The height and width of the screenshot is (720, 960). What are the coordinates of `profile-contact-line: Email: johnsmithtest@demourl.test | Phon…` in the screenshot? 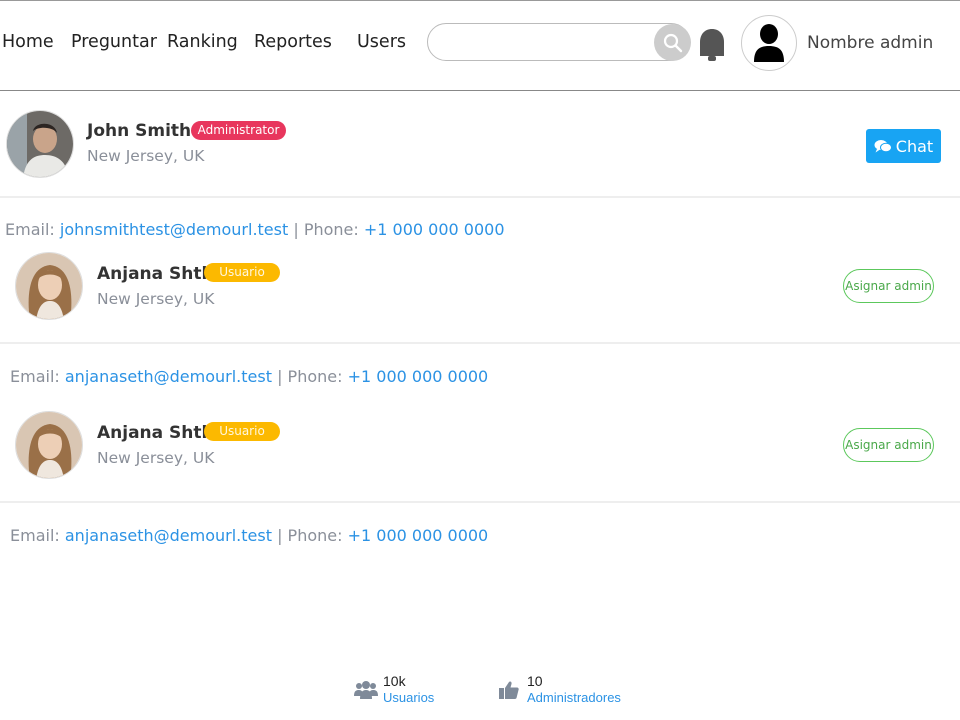 It's located at (255, 229).